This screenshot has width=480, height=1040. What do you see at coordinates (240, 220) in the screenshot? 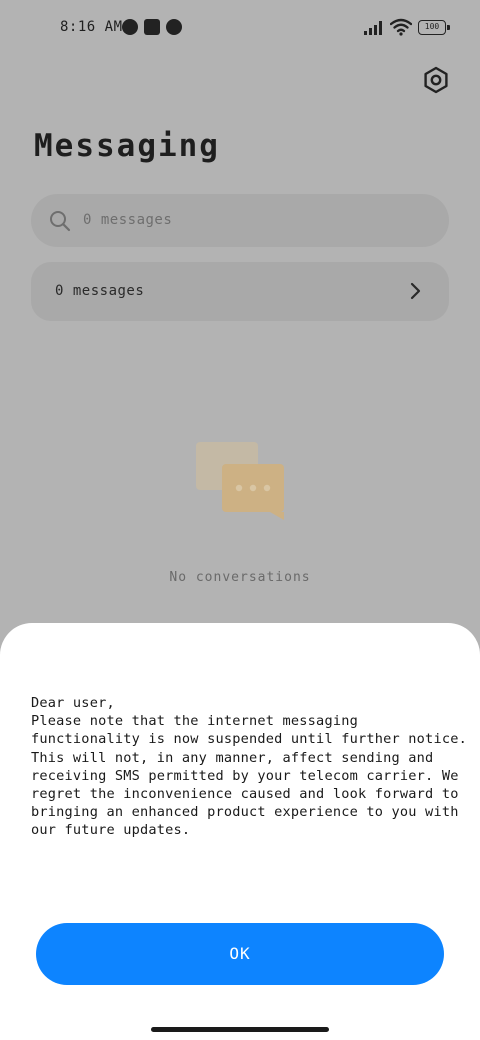
I see `search-input: 0 messages` at bounding box center [240, 220].